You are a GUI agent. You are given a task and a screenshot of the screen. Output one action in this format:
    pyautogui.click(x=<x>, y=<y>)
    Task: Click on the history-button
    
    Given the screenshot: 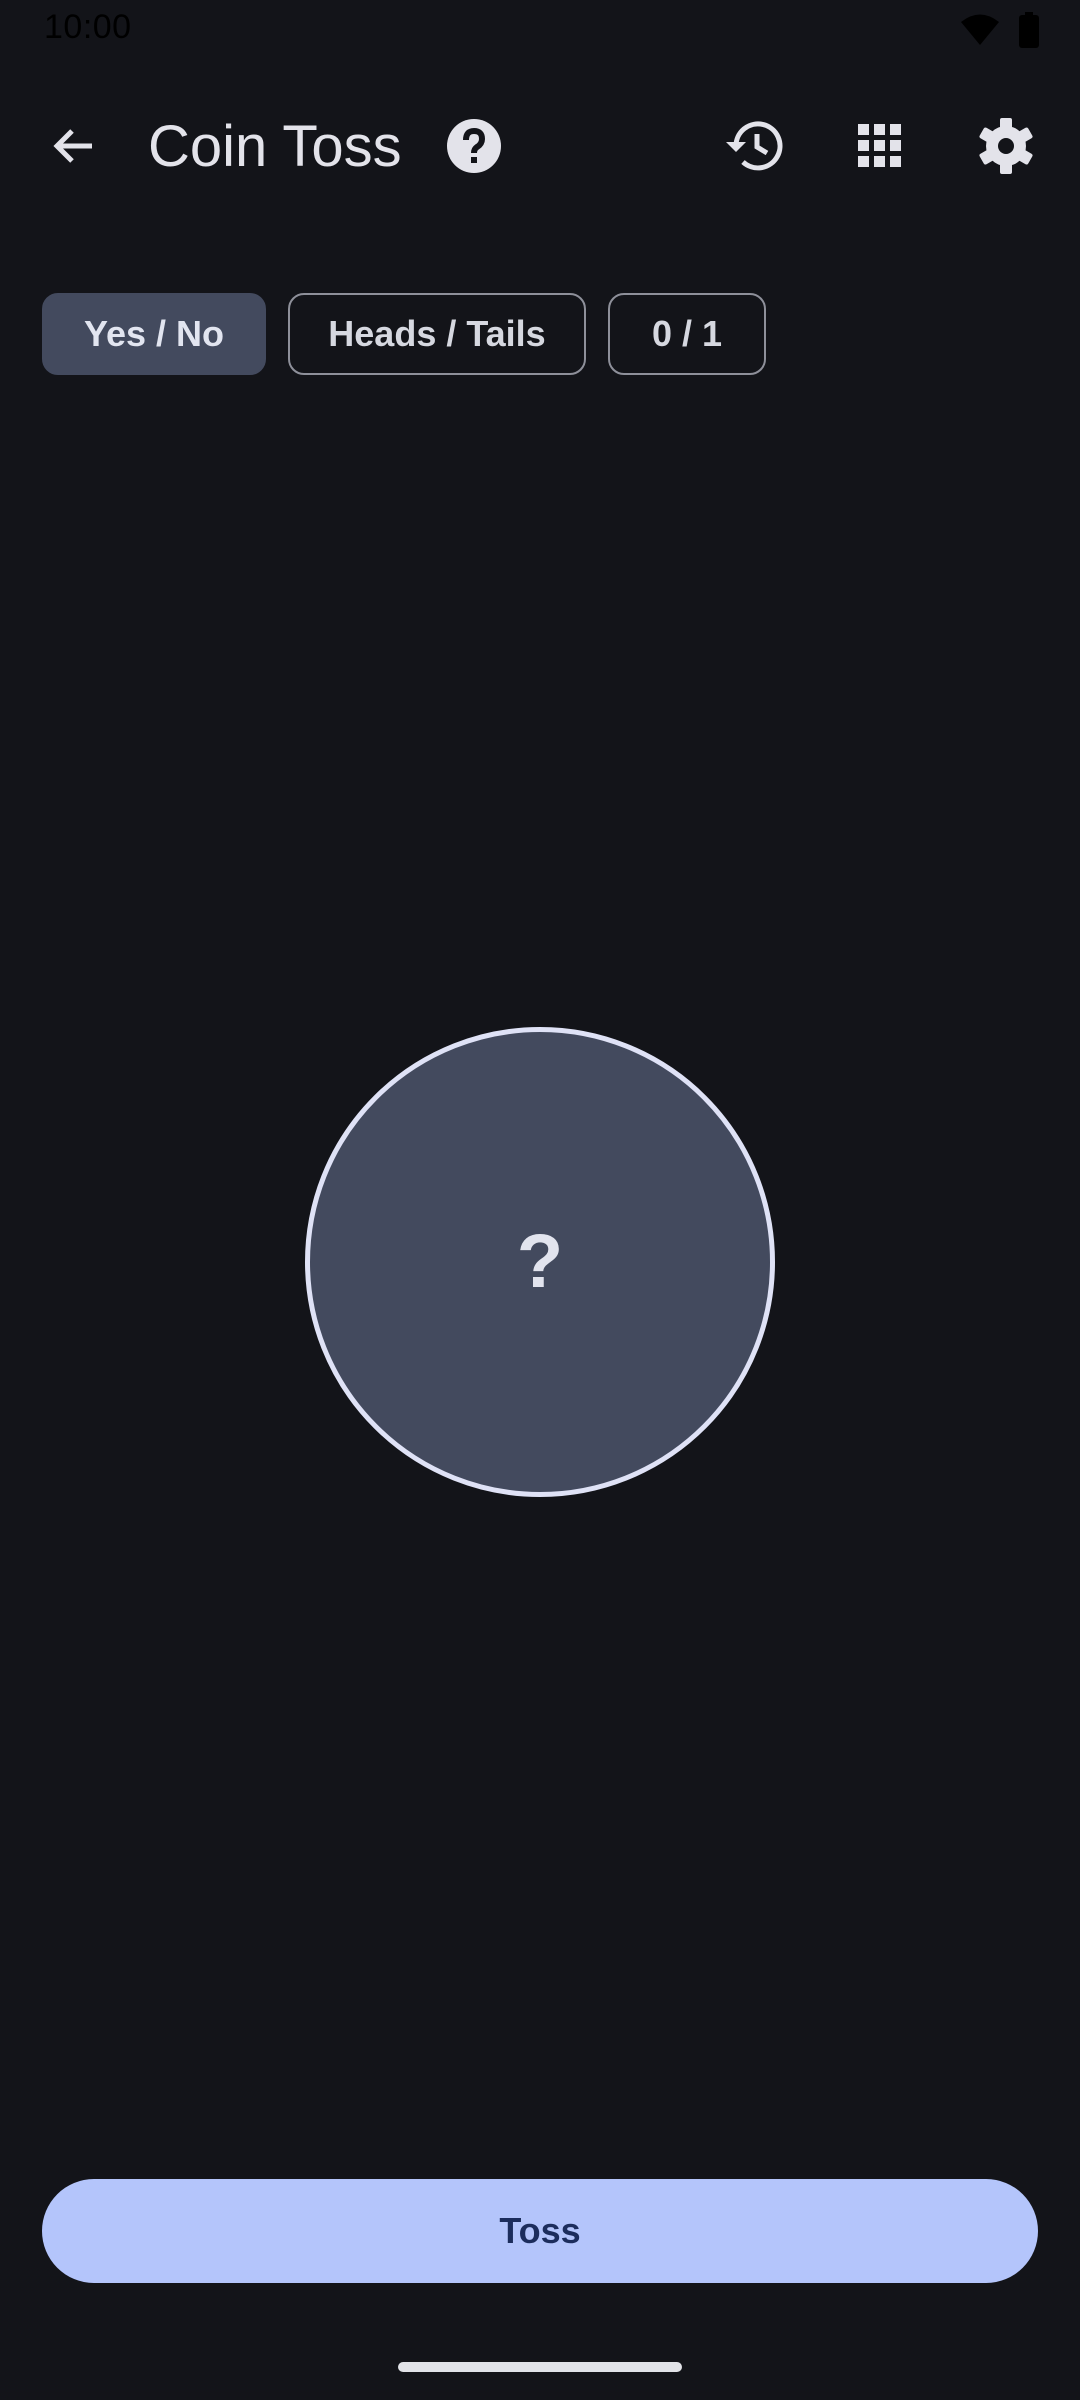 What is the action you would take?
    pyautogui.click(x=754, y=148)
    